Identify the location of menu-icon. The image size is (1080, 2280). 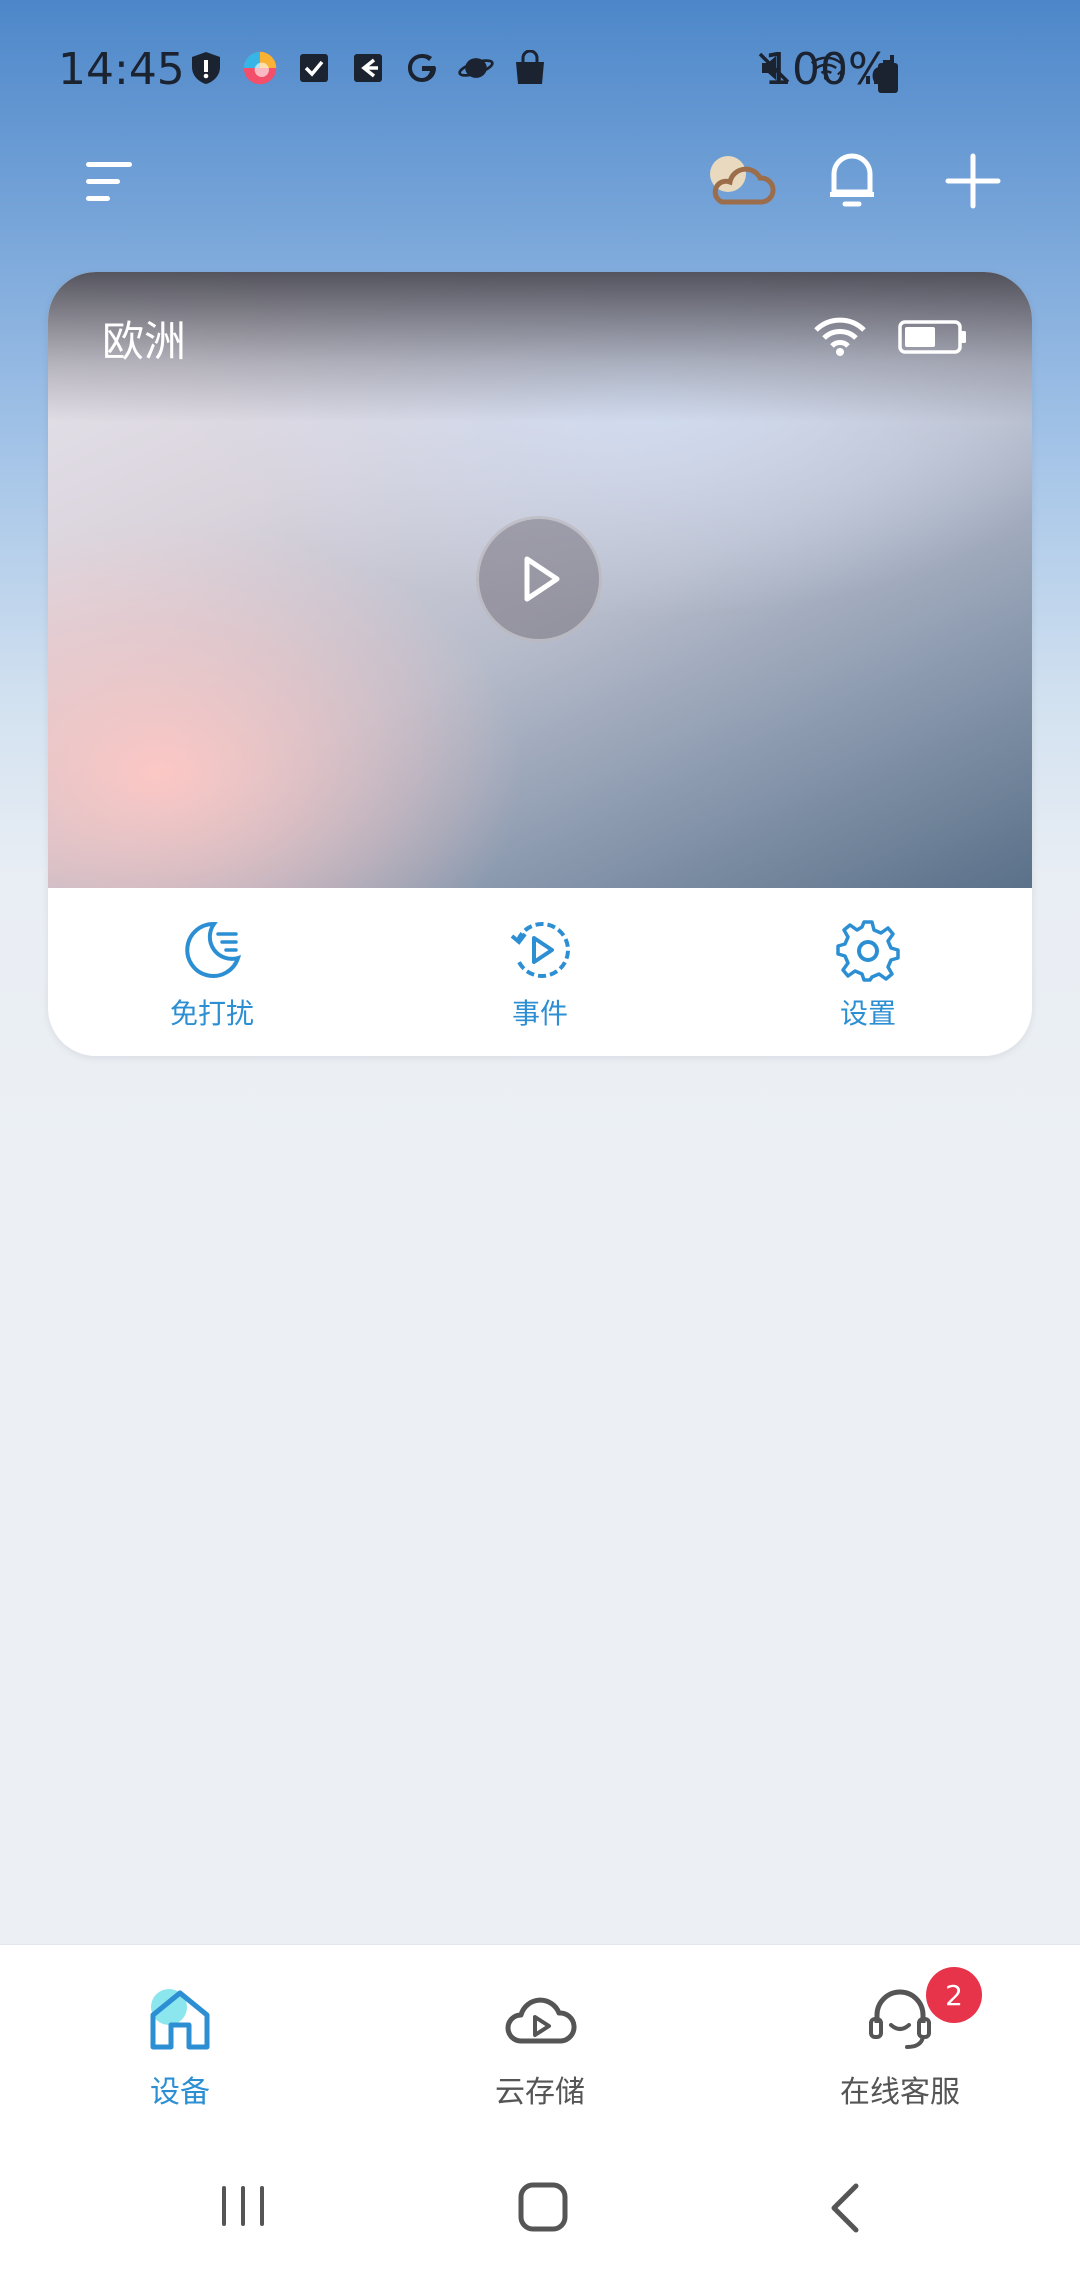
(109, 181).